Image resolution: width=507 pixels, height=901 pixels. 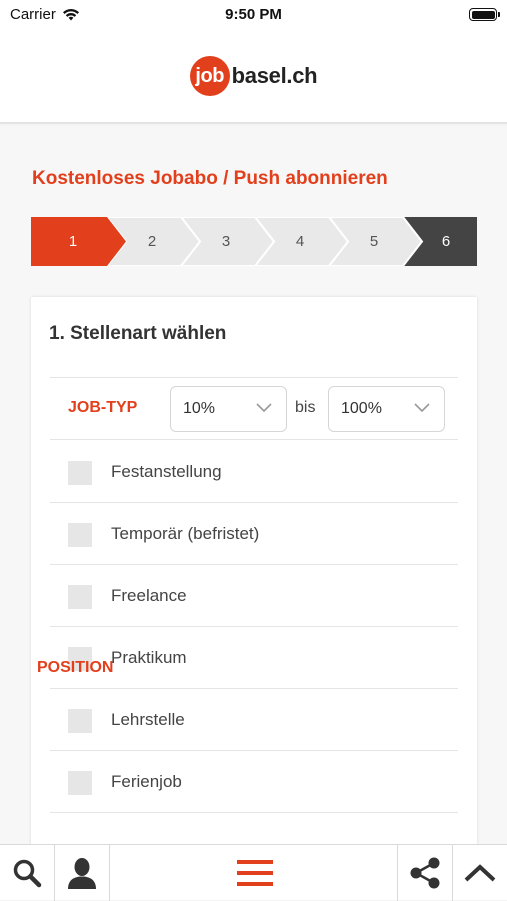 I want to click on app-header: job basel.ch, so click(x=253, y=77).